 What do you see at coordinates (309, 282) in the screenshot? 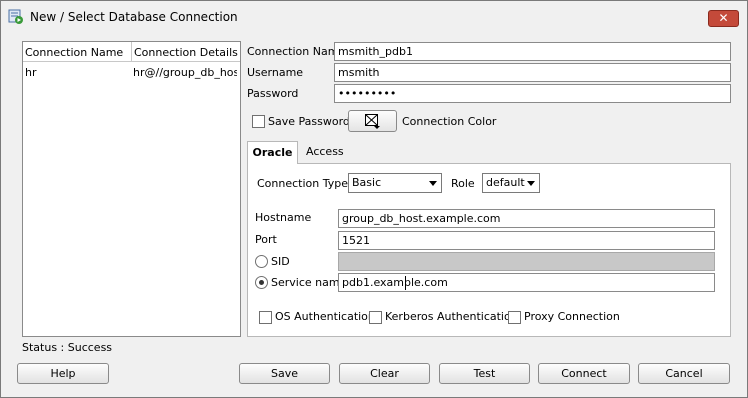
I see `service-name-label: Service name` at bounding box center [309, 282].